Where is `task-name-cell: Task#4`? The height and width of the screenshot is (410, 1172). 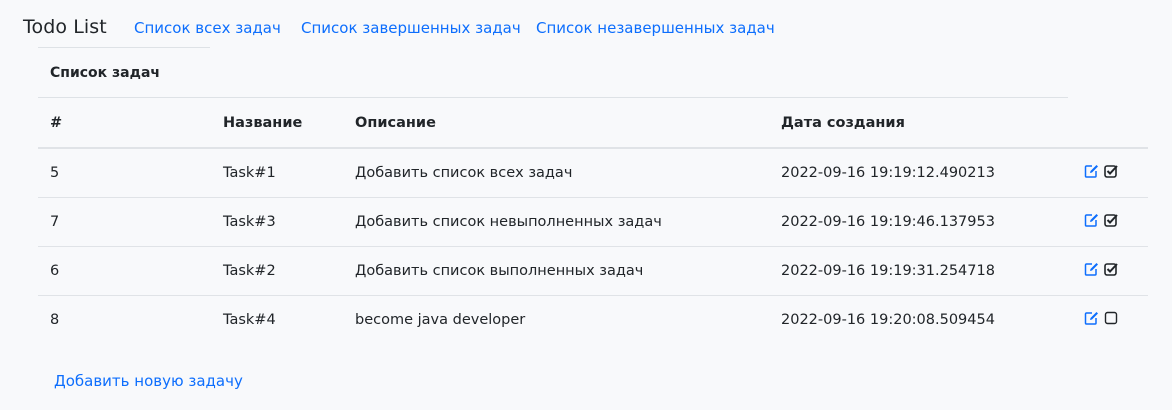
task-name-cell: Task#4 is located at coordinates (249, 320).